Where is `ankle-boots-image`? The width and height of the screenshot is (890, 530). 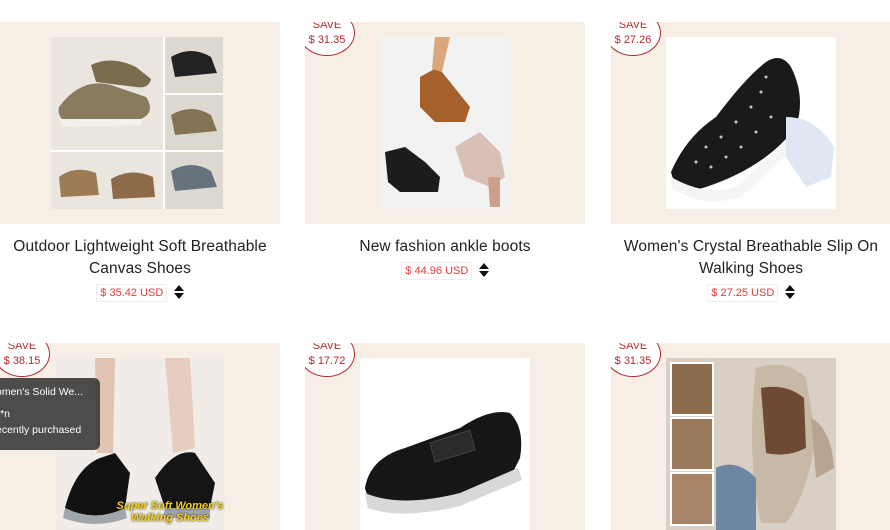 ankle-boots-image is located at coordinates (445, 123).